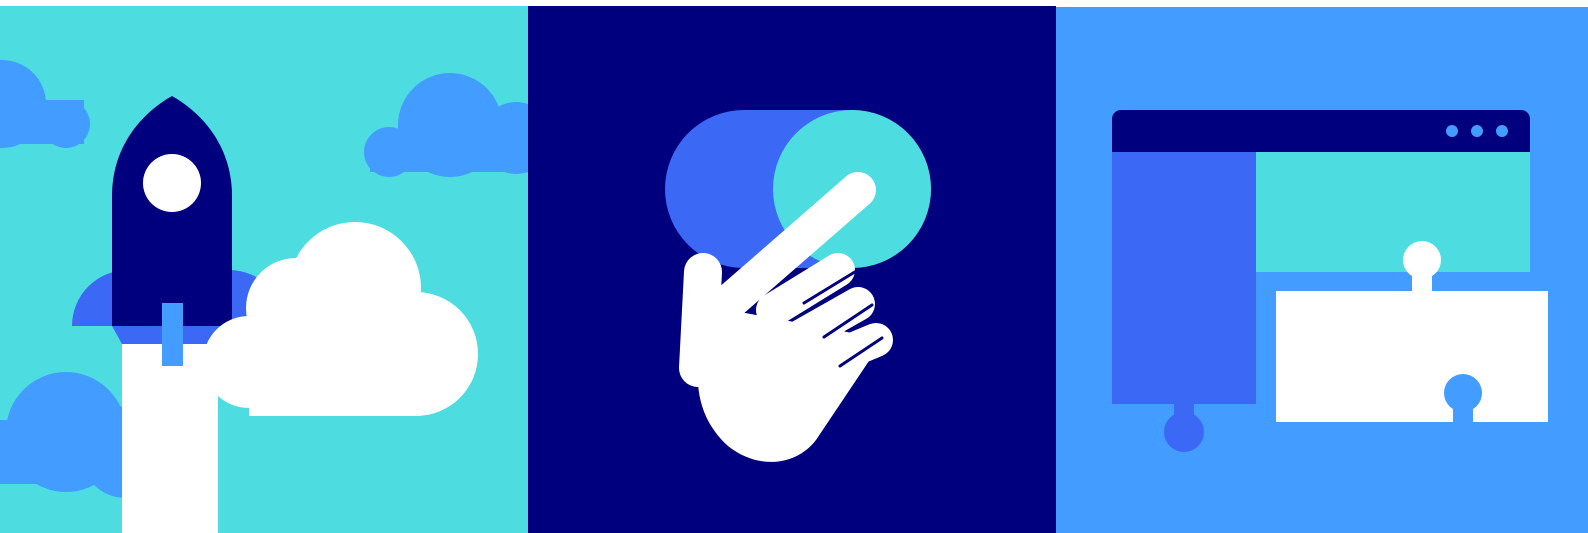 The height and width of the screenshot is (533, 1588). I want to click on exhaust-trail, so click(170, 438).